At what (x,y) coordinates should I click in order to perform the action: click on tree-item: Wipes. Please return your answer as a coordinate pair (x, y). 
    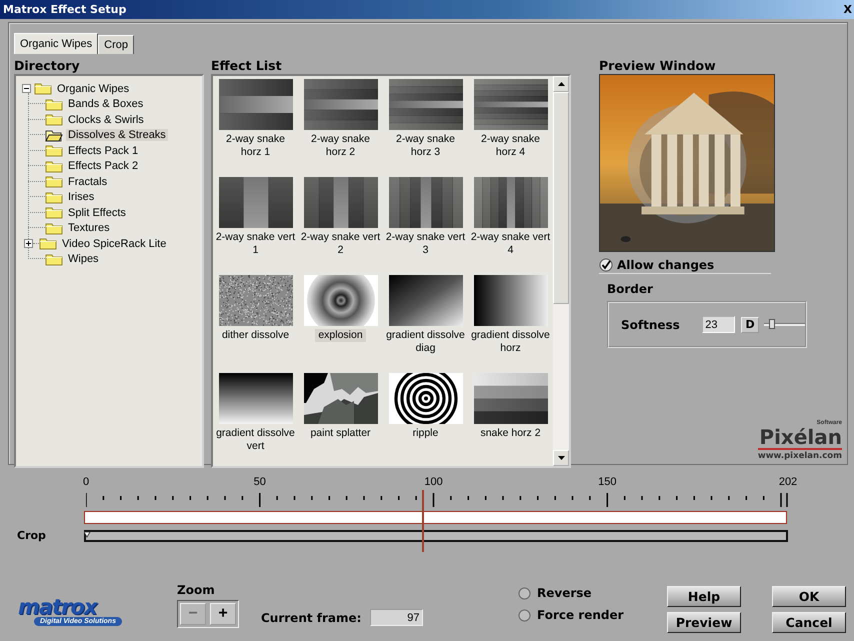
    Looking at the image, I should click on (83, 259).